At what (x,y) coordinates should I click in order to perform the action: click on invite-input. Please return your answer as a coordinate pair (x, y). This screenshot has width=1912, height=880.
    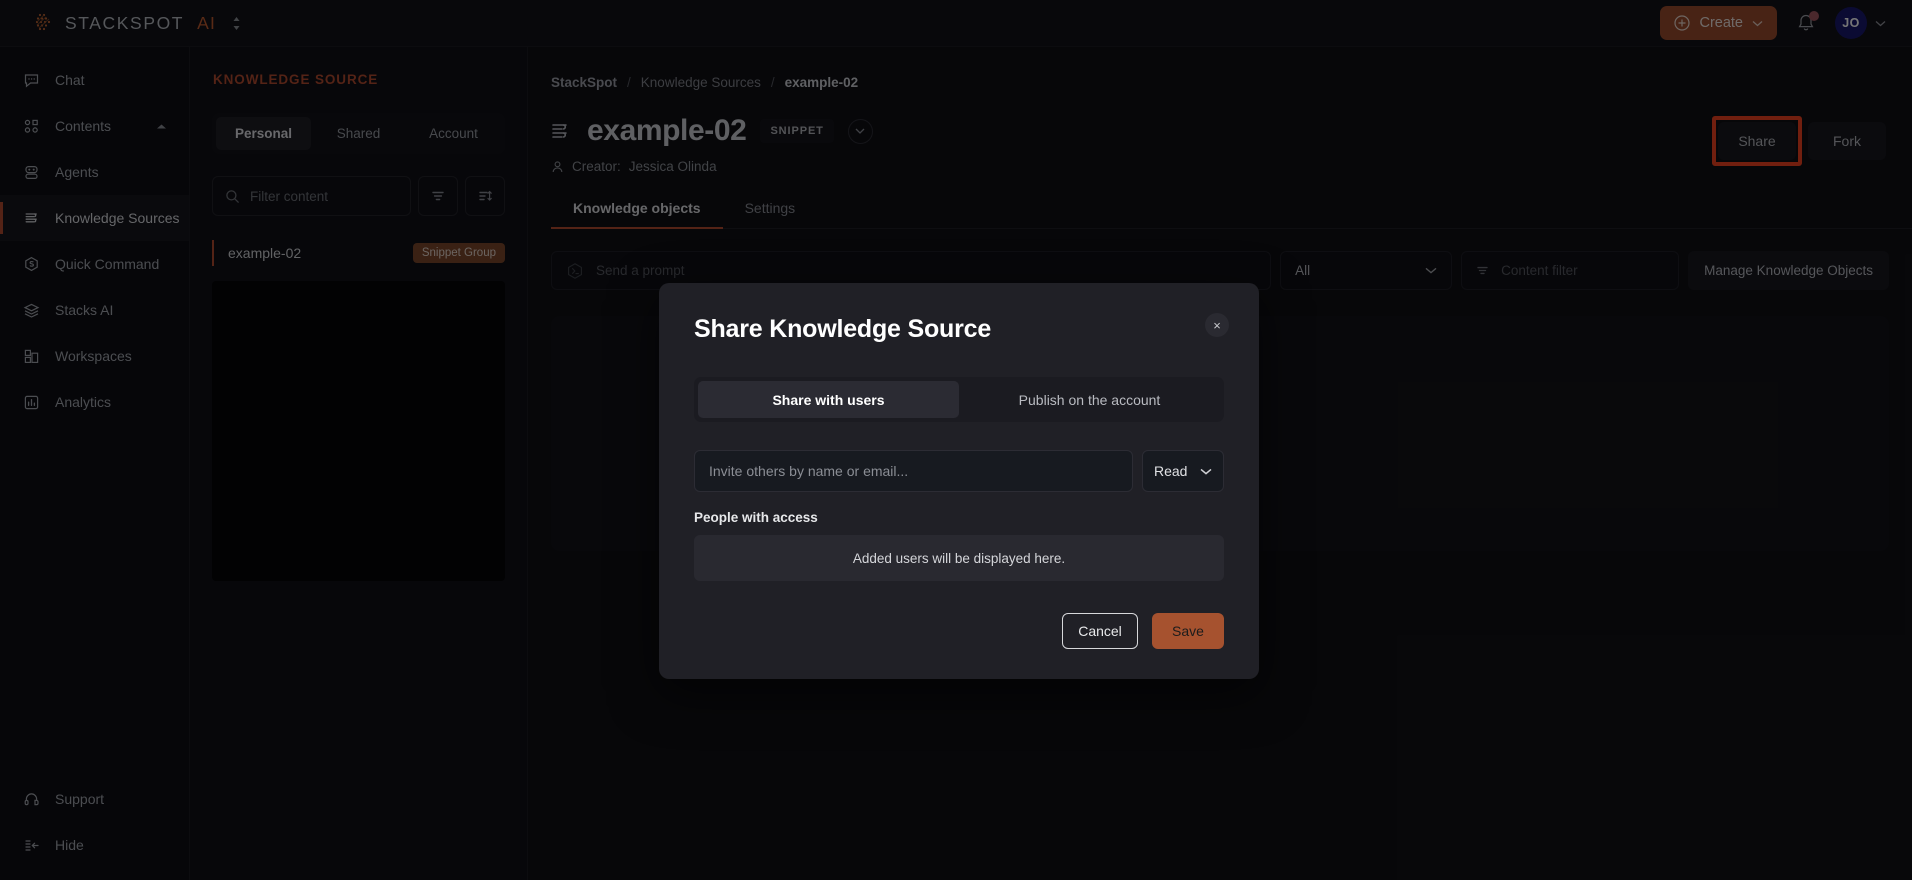
    Looking at the image, I should click on (913, 471).